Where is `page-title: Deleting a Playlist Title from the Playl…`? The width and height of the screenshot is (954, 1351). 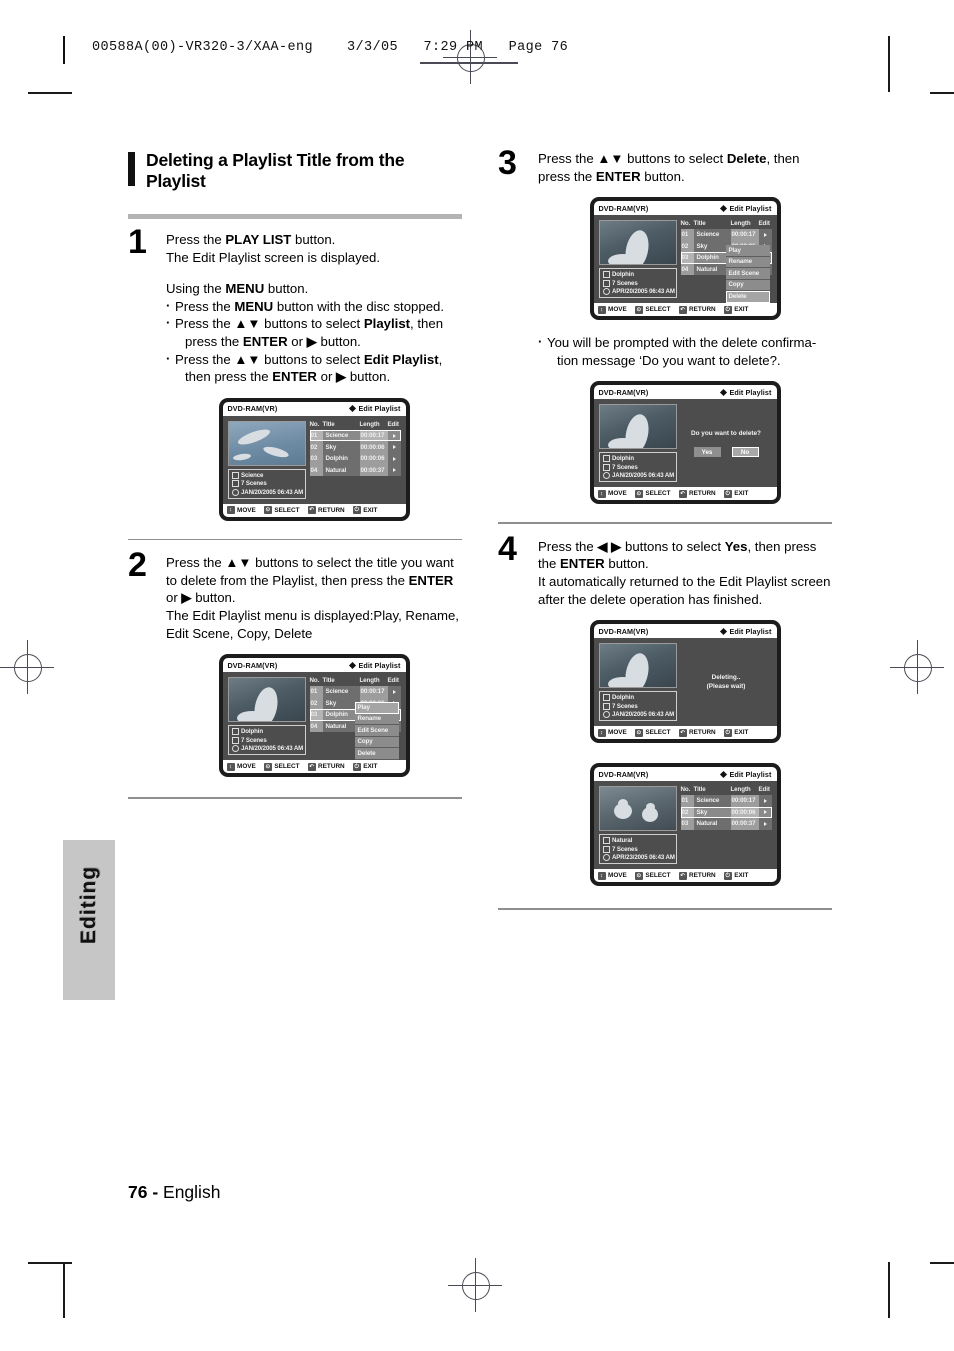 page-title: Deleting a Playlist Title from the Playl… is located at coordinates (295, 171).